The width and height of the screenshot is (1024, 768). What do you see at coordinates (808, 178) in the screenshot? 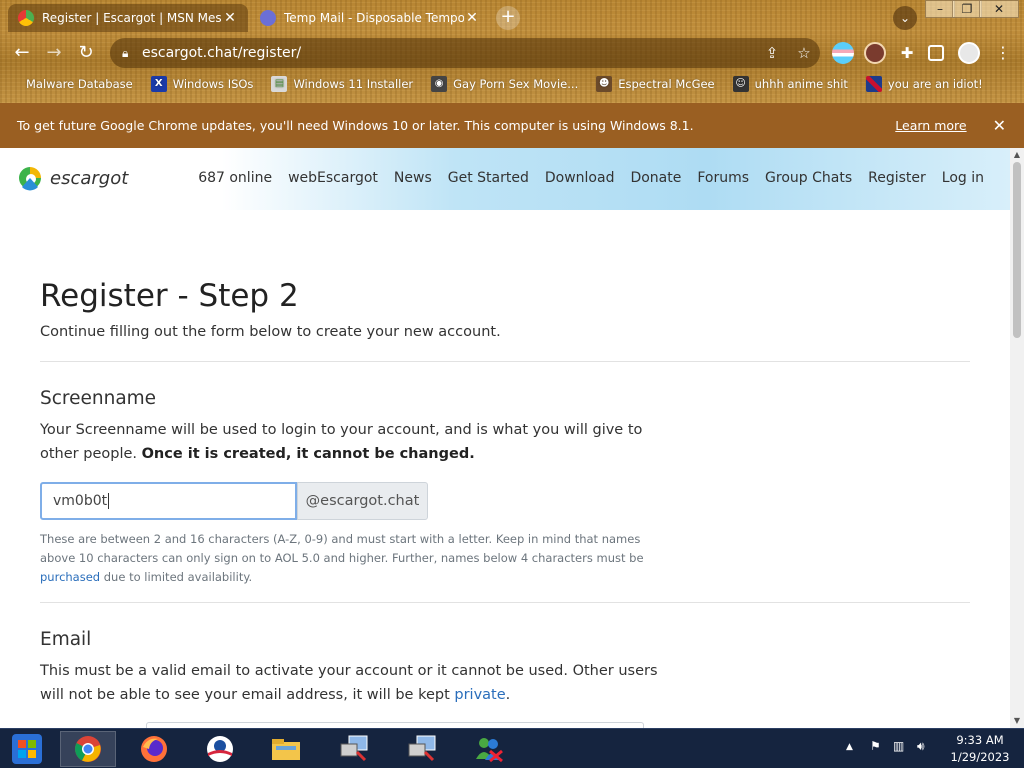
I see `nav-group-chats: Group Chats` at bounding box center [808, 178].